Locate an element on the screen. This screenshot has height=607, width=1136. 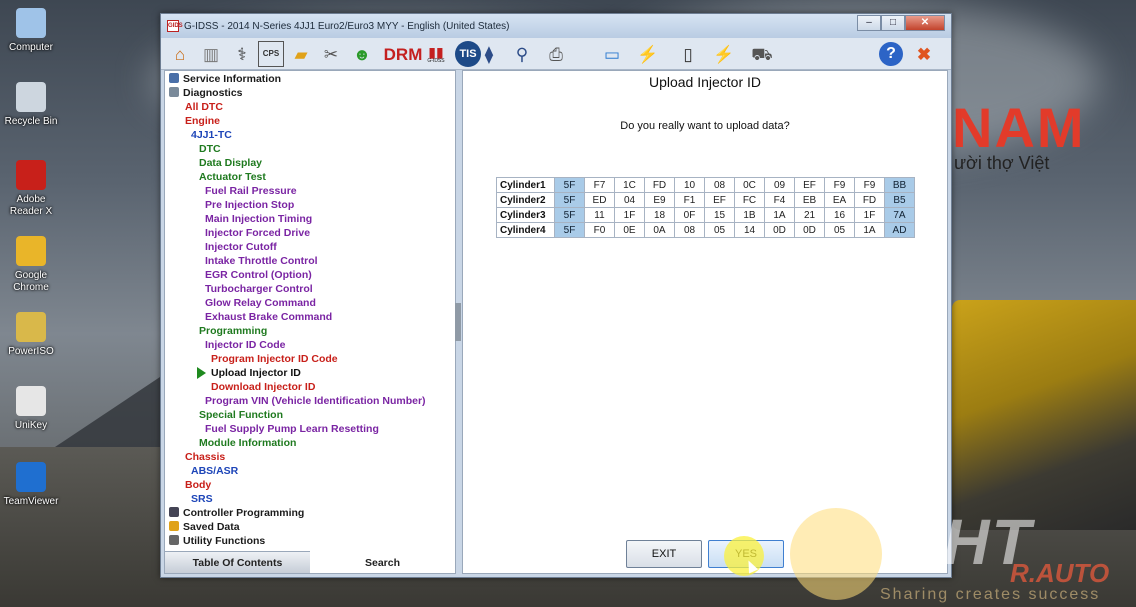
tree-item-saved-data: Saved Data is located at coordinates (204, 527).